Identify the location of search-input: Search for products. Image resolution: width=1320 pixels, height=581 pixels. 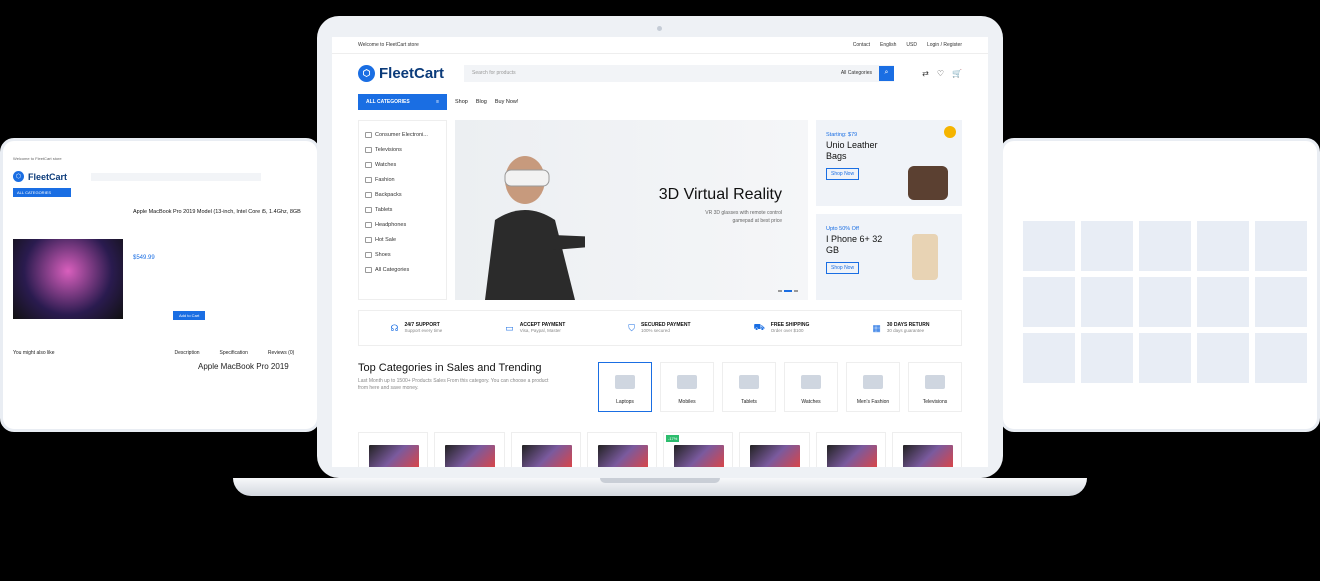
(494, 73).